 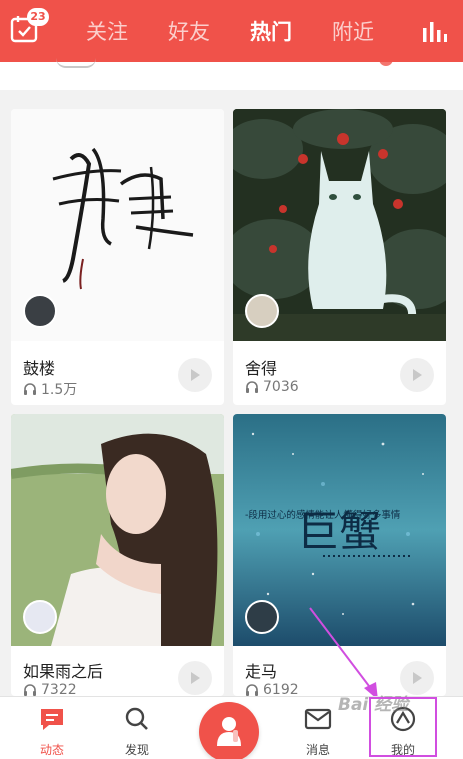 I want to click on song-title: 如果雨之后, so click(x=63, y=671).